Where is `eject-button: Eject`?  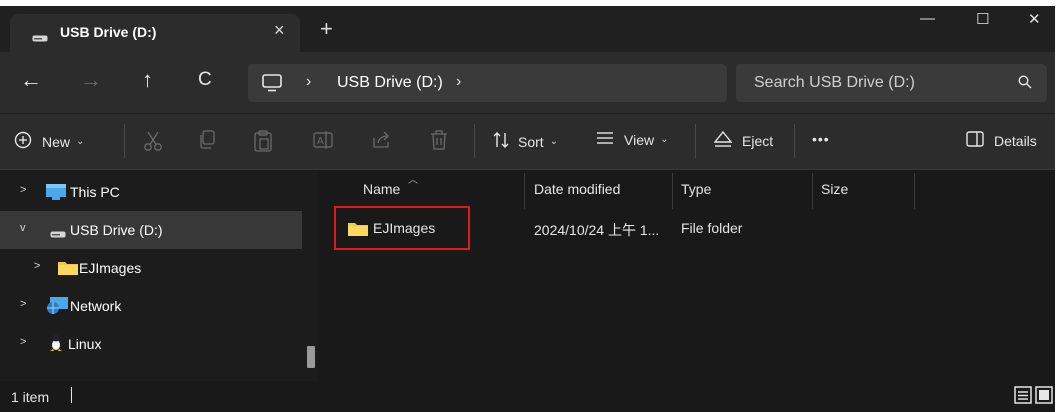 eject-button: Eject is located at coordinates (743, 140).